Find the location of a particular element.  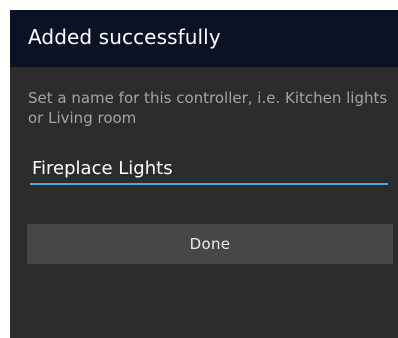

dialog-title: Added successfully is located at coordinates (124, 37).